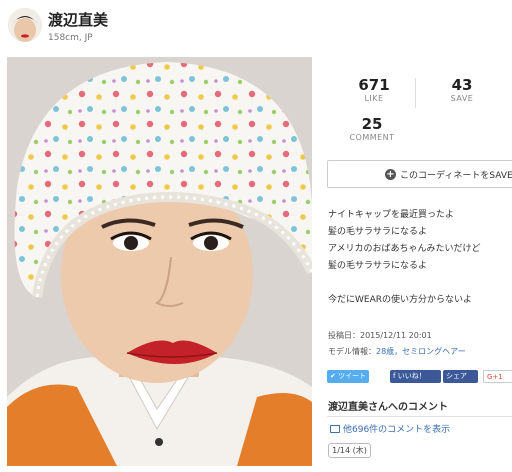  Describe the element at coordinates (391, 215) in the screenshot. I see `description-line: ナイトキャップを最近買ったよ` at that location.